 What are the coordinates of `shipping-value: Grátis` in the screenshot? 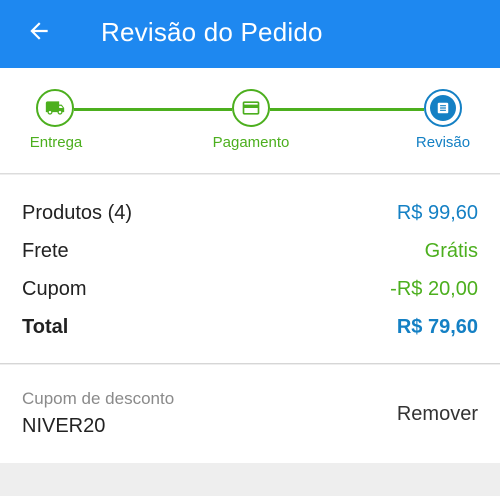 It's located at (451, 250).